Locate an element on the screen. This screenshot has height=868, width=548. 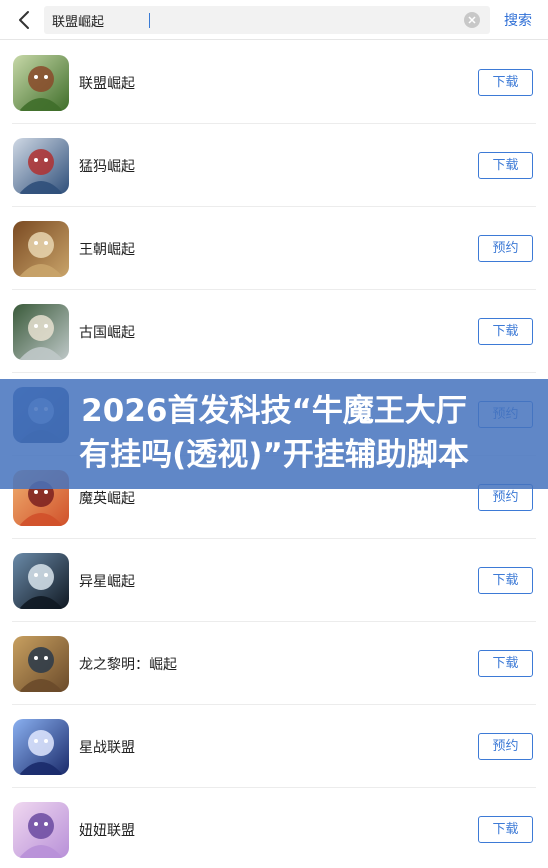
app-name: 联盟崛起 is located at coordinates (107, 83).